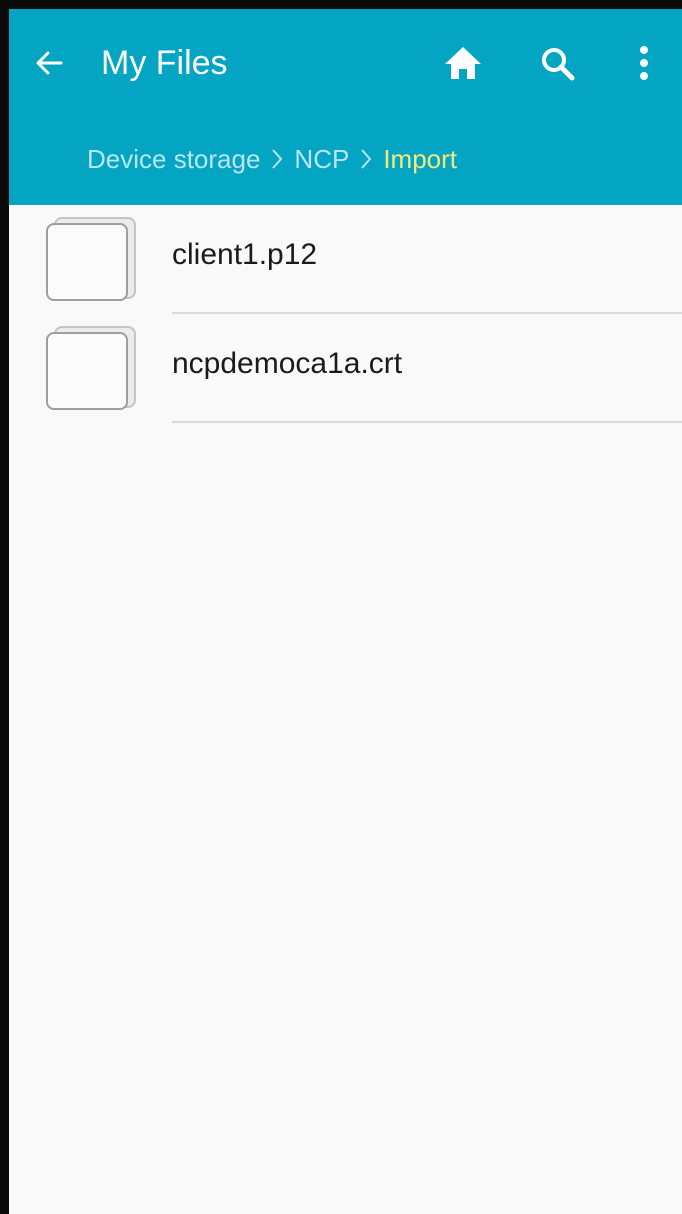  What do you see at coordinates (245, 254) in the screenshot?
I see `file-name: client1.p12` at bounding box center [245, 254].